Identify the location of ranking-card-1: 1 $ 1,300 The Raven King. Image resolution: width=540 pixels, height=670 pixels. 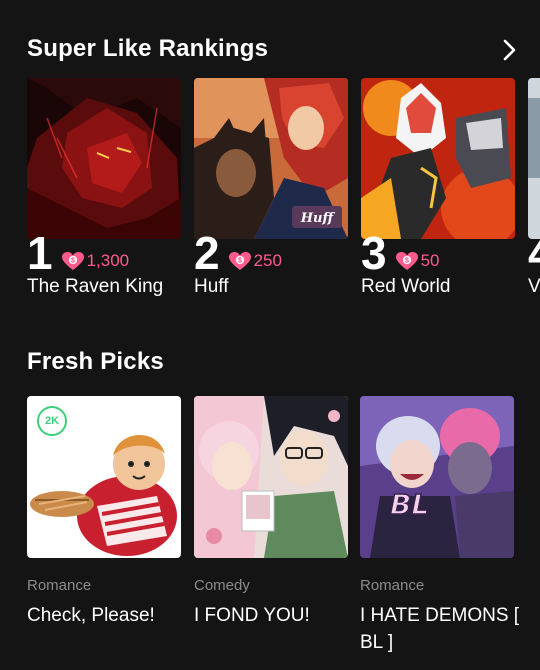
(104, 187).